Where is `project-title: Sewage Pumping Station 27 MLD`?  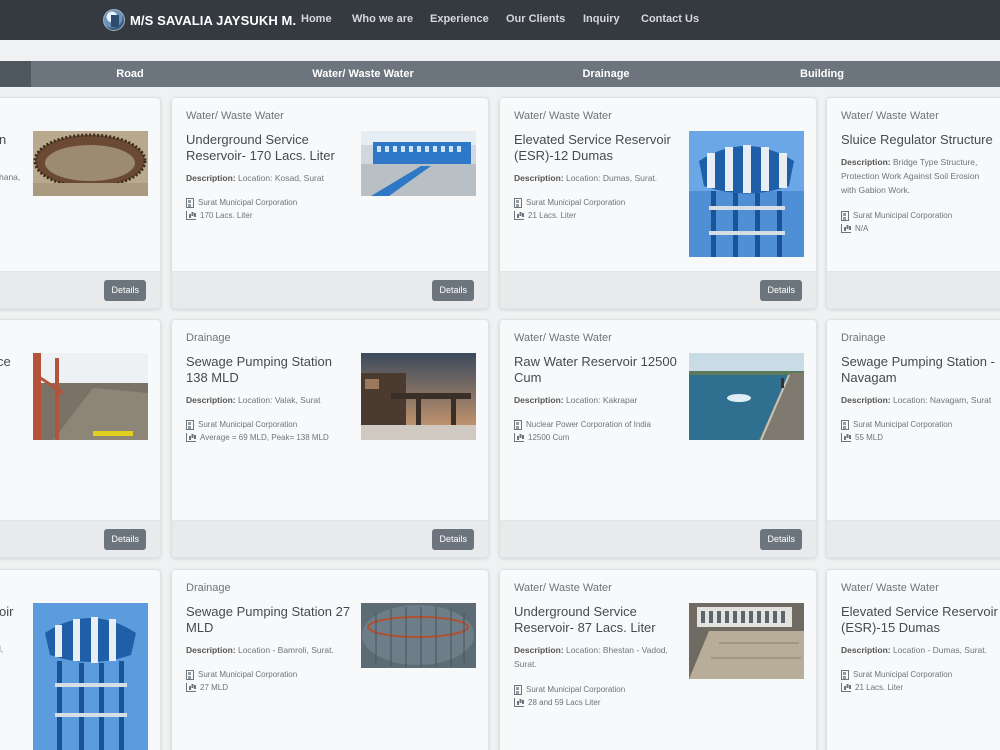
project-title: Sewage Pumping Station 27 MLD is located at coordinates (268, 619).